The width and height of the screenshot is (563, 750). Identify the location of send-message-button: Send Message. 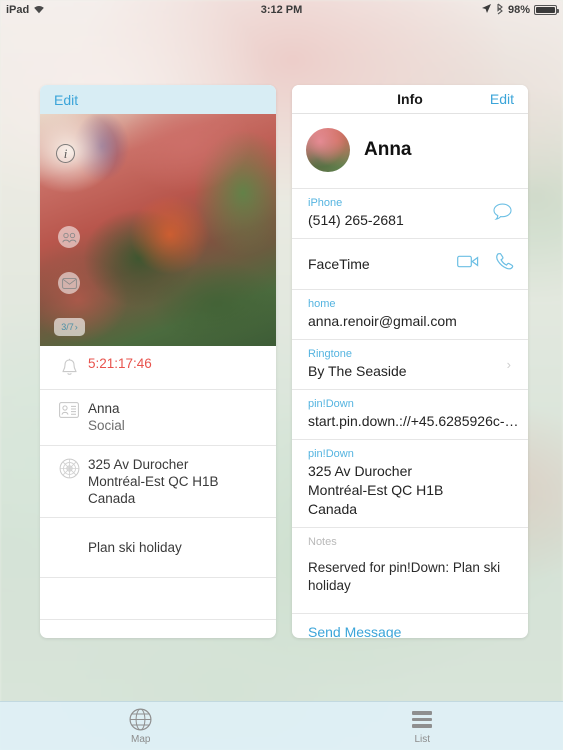
(410, 625).